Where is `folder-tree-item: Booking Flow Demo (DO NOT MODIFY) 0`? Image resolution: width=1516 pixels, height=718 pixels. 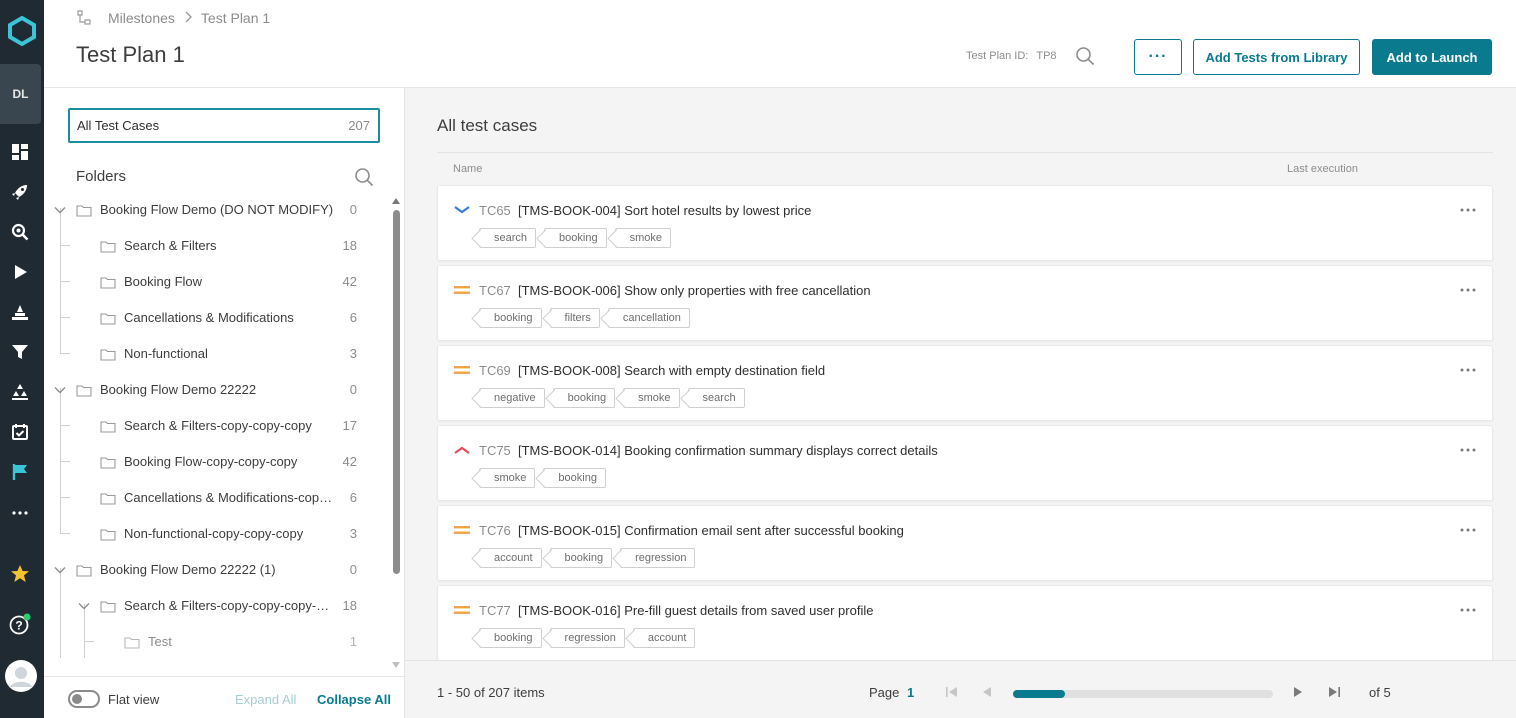 folder-tree-item: Booking Flow Demo (DO NOT MODIFY) 0 is located at coordinates (200, 210).